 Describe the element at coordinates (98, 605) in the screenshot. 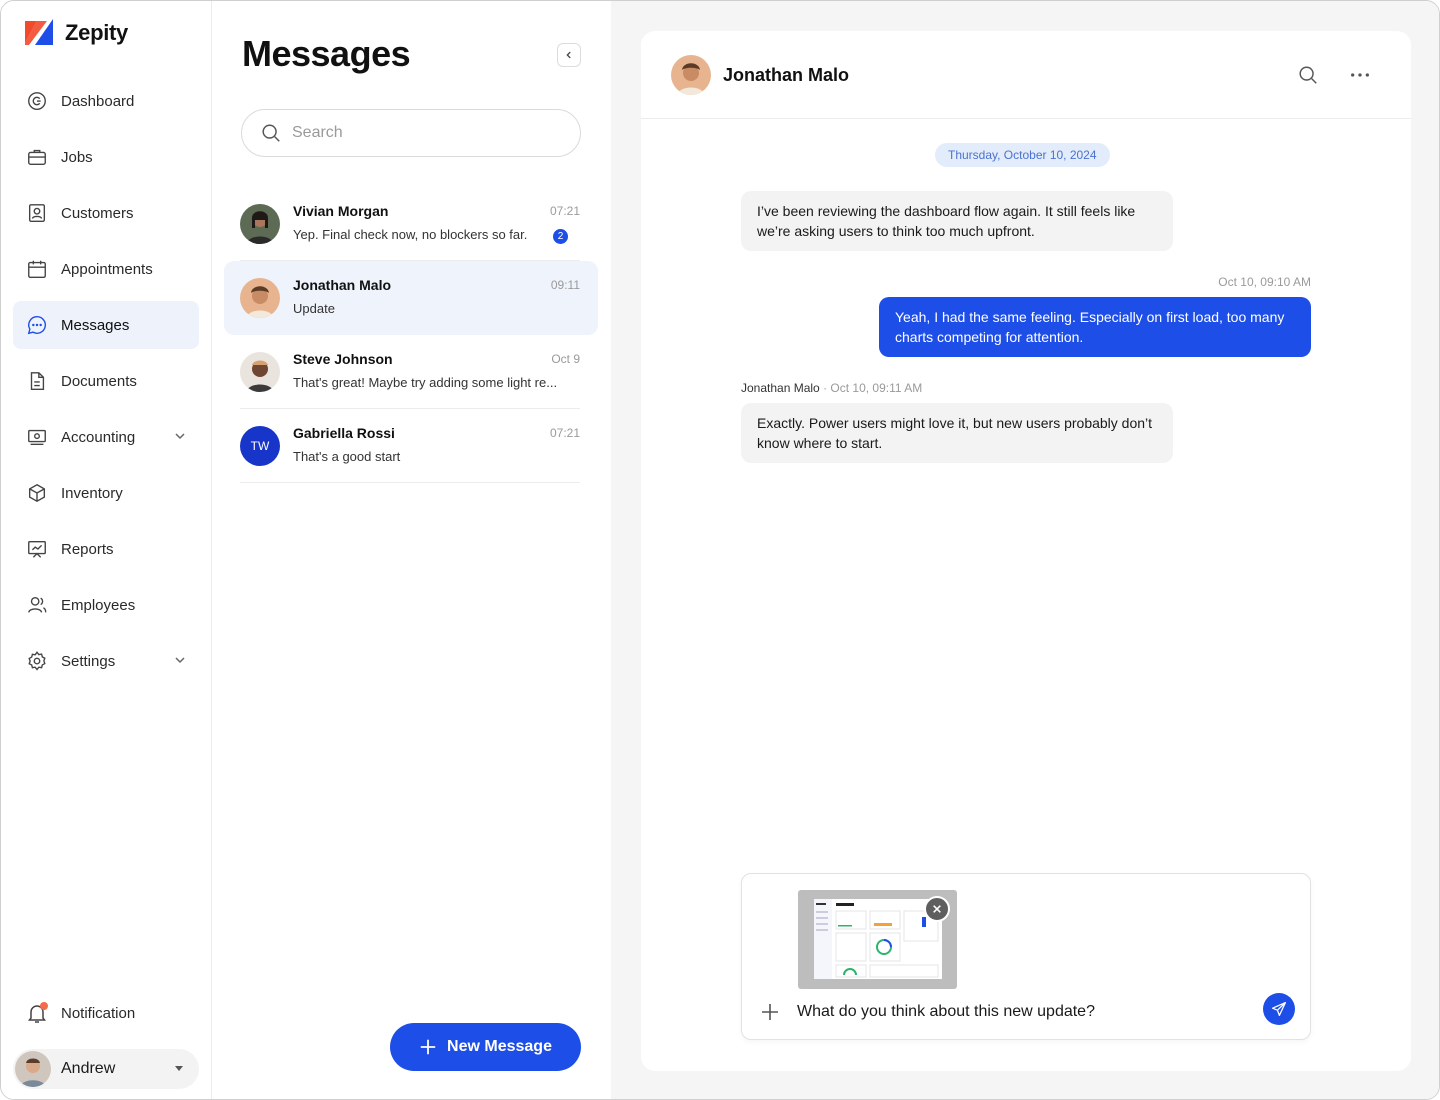

I see `sidebar-item-label: Employees` at that location.